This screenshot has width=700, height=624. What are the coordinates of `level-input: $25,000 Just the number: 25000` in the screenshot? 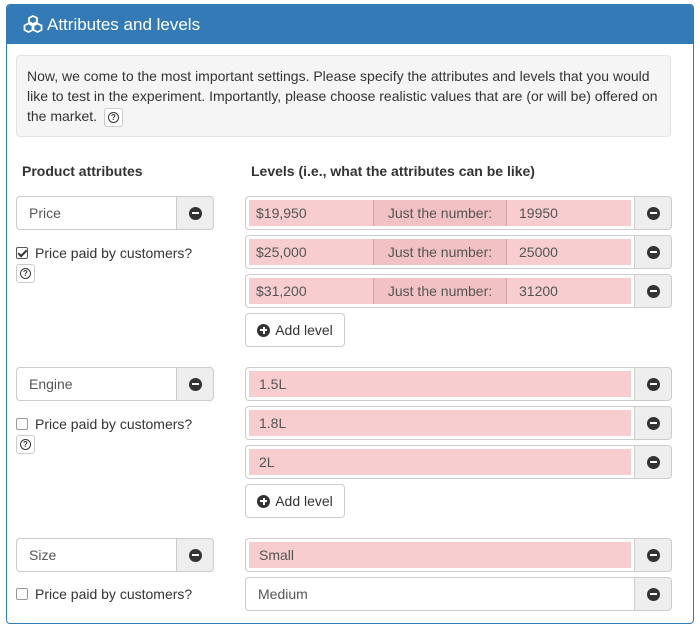 It's located at (439, 252).